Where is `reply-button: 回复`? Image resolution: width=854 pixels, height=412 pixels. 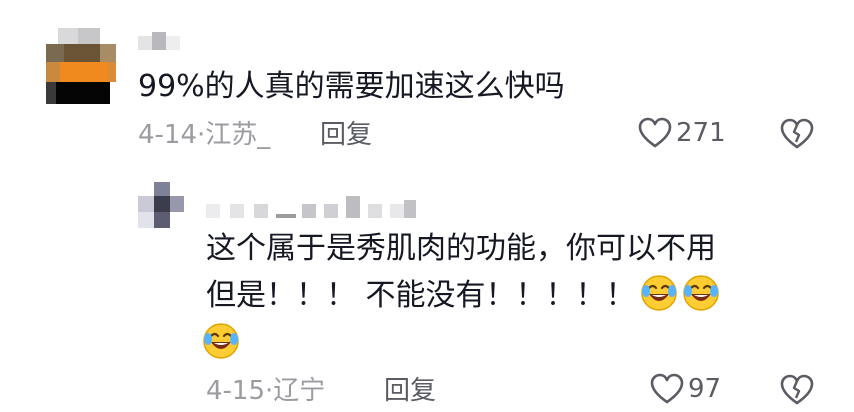
reply-button: 回复 is located at coordinates (346, 135).